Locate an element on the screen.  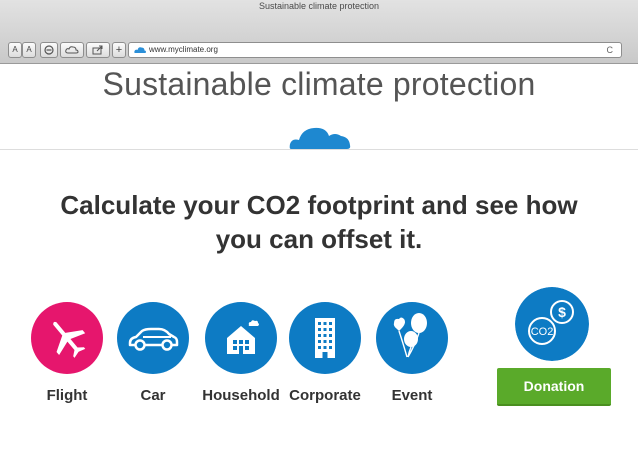
flight-circle is located at coordinates (67, 338).